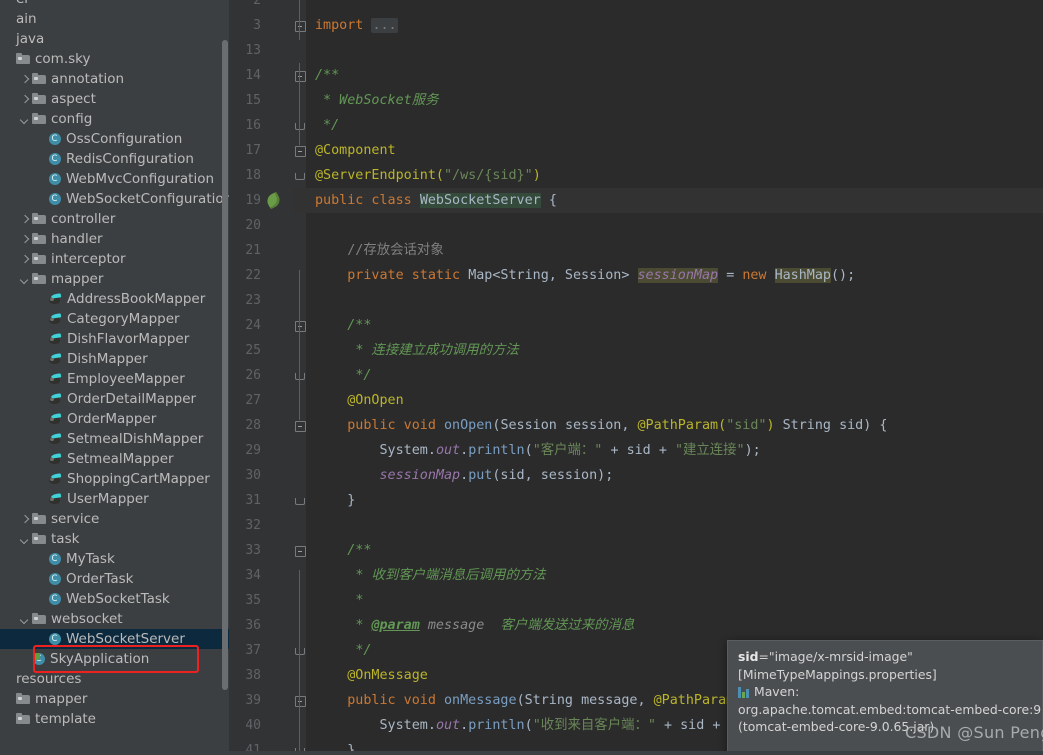 The width and height of the screenshot is (1043, 755). What do you see at coordinates (636, 250) in the screenshot?
I see `code-line: 21 //存放会话对象` at bounding box center [636, 250].